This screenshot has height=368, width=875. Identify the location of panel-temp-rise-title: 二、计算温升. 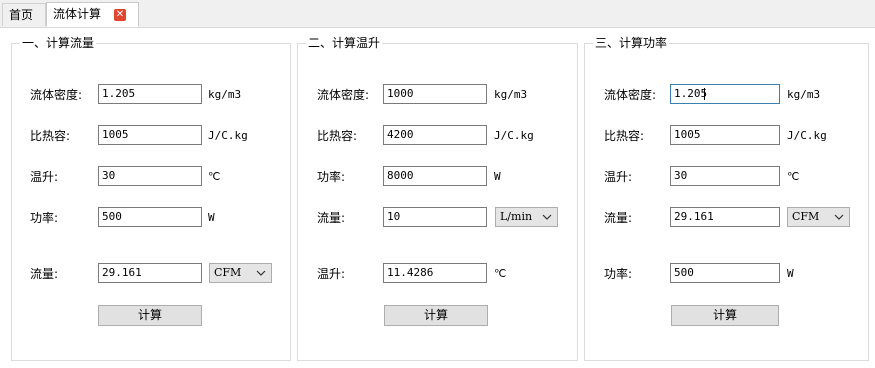
(344, 43).